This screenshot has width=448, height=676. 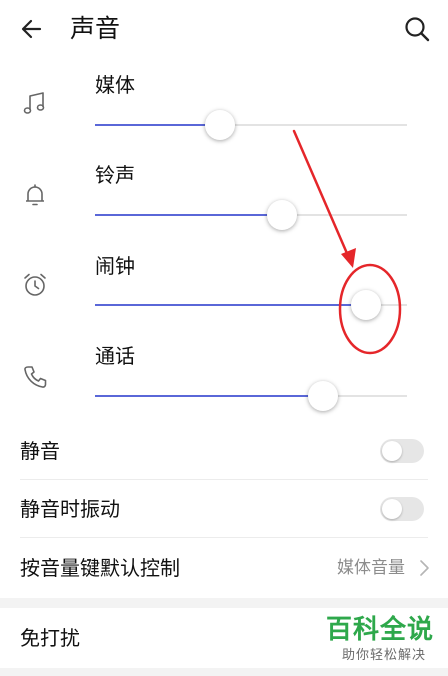 I want to click on page-title: 声音, so click(x=95, y=28).